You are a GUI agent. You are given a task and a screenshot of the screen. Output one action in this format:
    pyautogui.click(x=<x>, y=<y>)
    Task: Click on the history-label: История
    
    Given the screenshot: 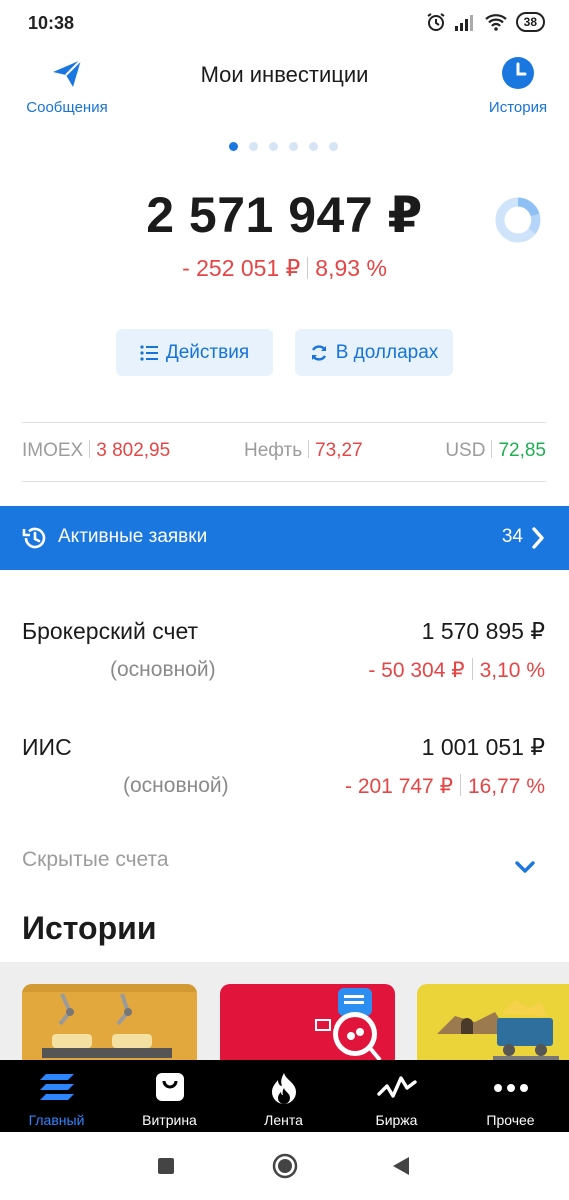 What is the action you would take?
    pyautogui.click(x=518, y=107)
    